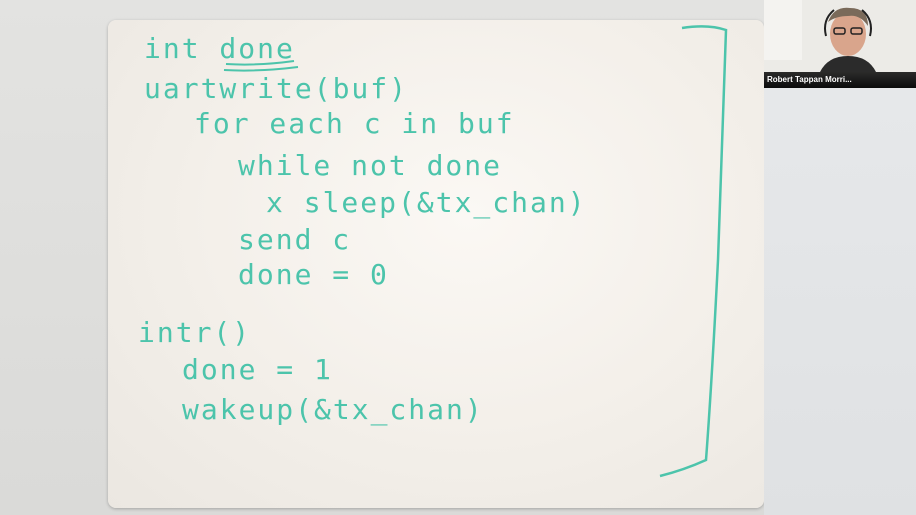 This screenshot has width=916, height=515. Describe the element at coordinates (333, 410) in the screenshot. I see `code-line-wakeup: wakeup(&tx_chan)` at that location.